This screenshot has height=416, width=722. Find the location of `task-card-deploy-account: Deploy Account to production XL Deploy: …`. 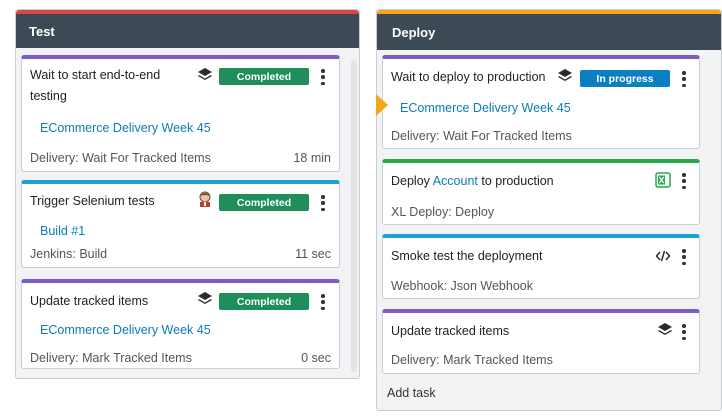

task-card-deploy-account: Deploy Account to production XL Deploy: … is located at coordinates (541, 192).